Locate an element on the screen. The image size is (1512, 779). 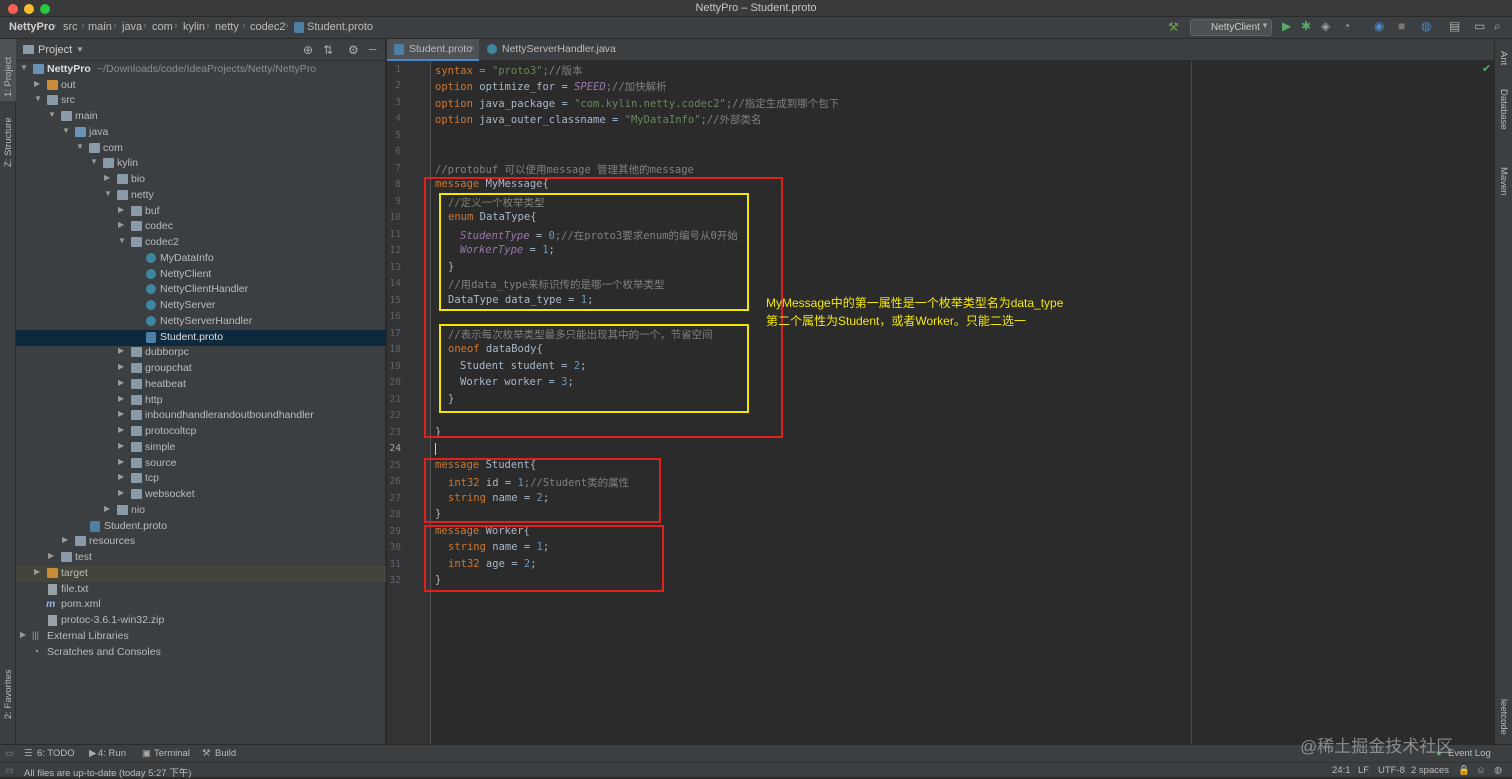
terminal-tool-button: Terminal is located at coordinates (172, 753).